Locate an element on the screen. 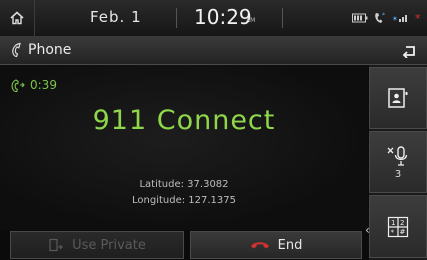 Image resolution: width=427 pixels, height=260 pixels. latitude-text: Latitude: 37.3082 is located at coordinates (184, 184).